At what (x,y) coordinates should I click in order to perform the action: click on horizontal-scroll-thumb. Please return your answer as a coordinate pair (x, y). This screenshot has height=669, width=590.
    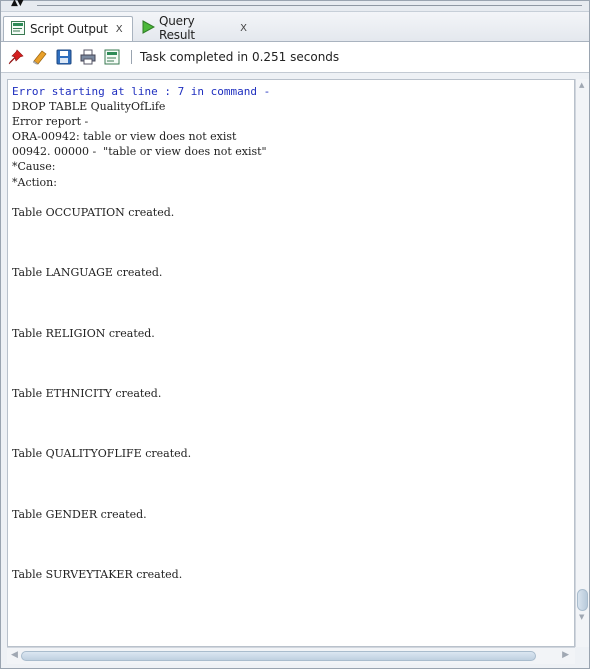
    Looking at the image, I should click on (278, 656).